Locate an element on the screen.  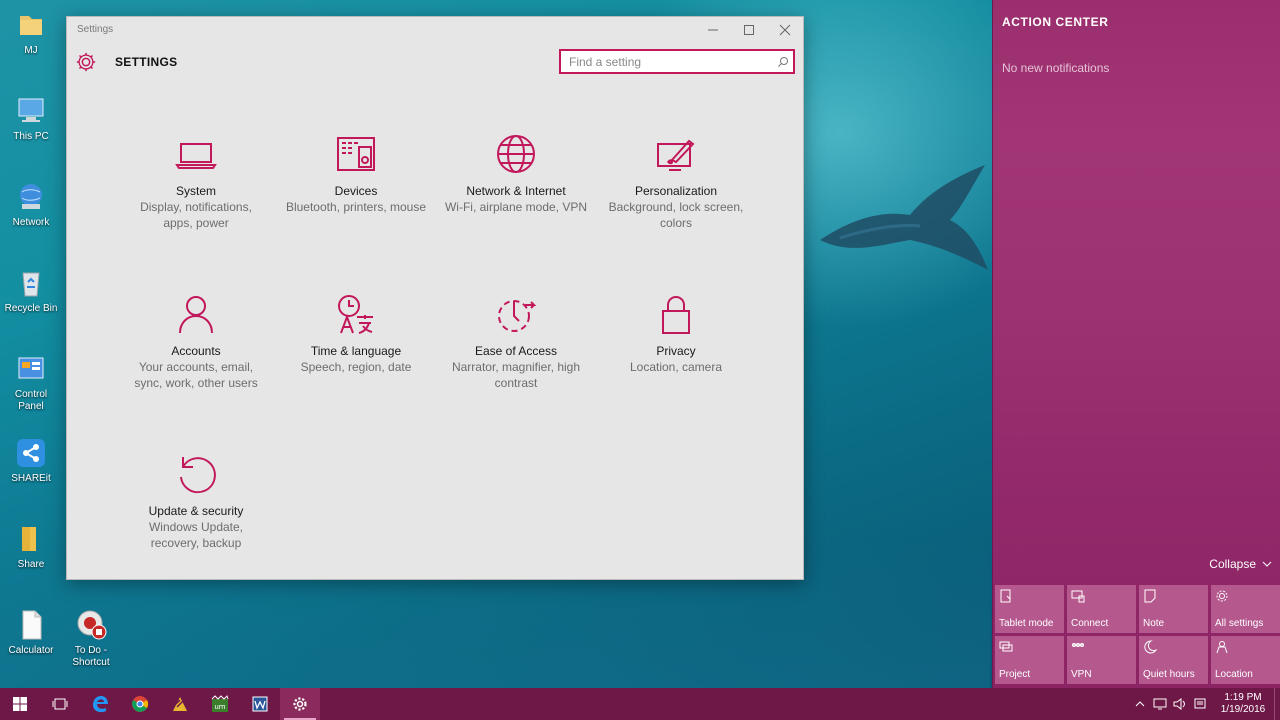
chevron-down-icon is located at coordinates (1267, 564).